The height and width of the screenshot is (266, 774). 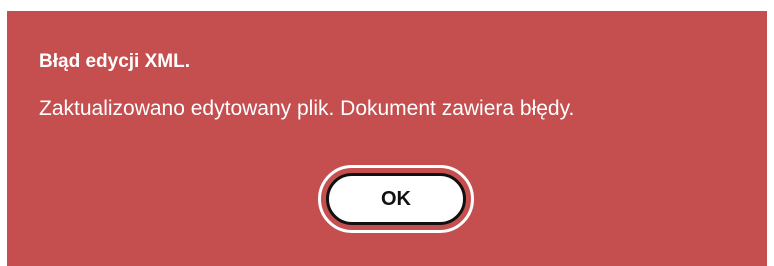 I want to click on ok-button: OK, so click(x=396, y=199).